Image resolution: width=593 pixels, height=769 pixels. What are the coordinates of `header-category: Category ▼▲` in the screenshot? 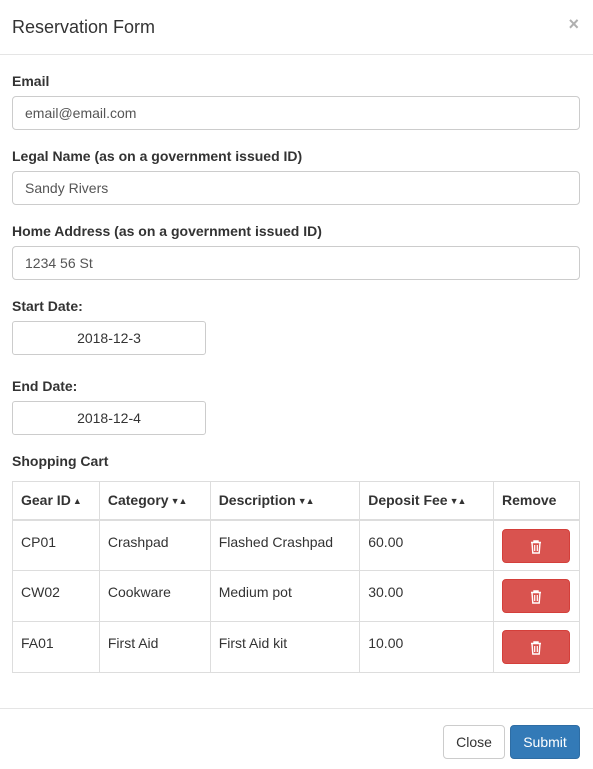 It's located at (154, 501).